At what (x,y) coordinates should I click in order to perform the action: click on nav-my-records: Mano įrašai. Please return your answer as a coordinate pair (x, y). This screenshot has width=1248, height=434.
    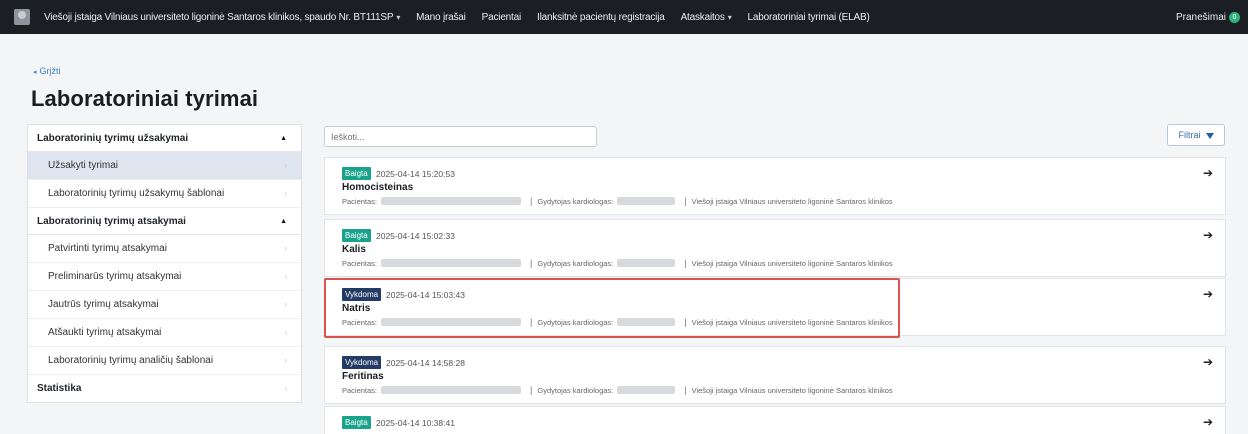
    Looking at the image, I should click on (441, 17).